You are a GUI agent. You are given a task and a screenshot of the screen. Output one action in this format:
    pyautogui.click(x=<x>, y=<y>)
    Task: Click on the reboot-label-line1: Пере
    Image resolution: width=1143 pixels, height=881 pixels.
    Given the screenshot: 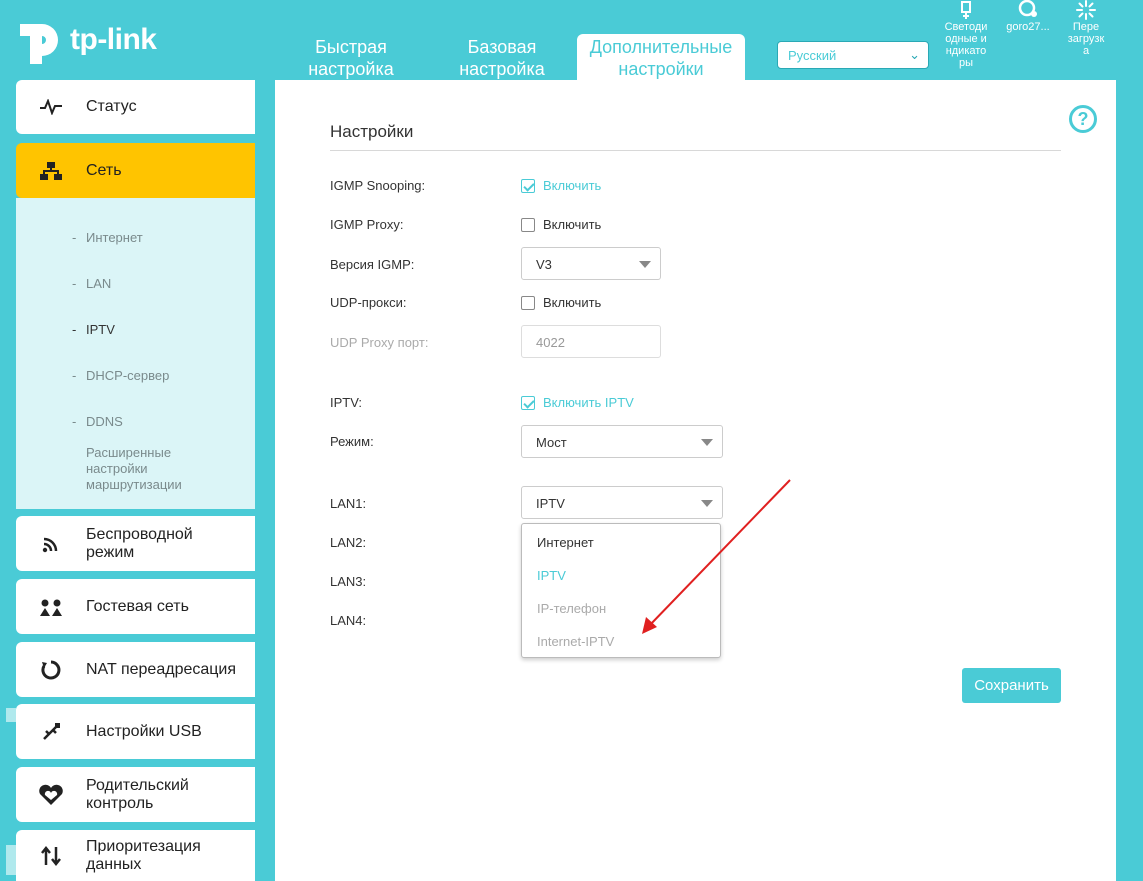 What is the action you would take?
    pyautogui.click(x=1086, y=27)
    